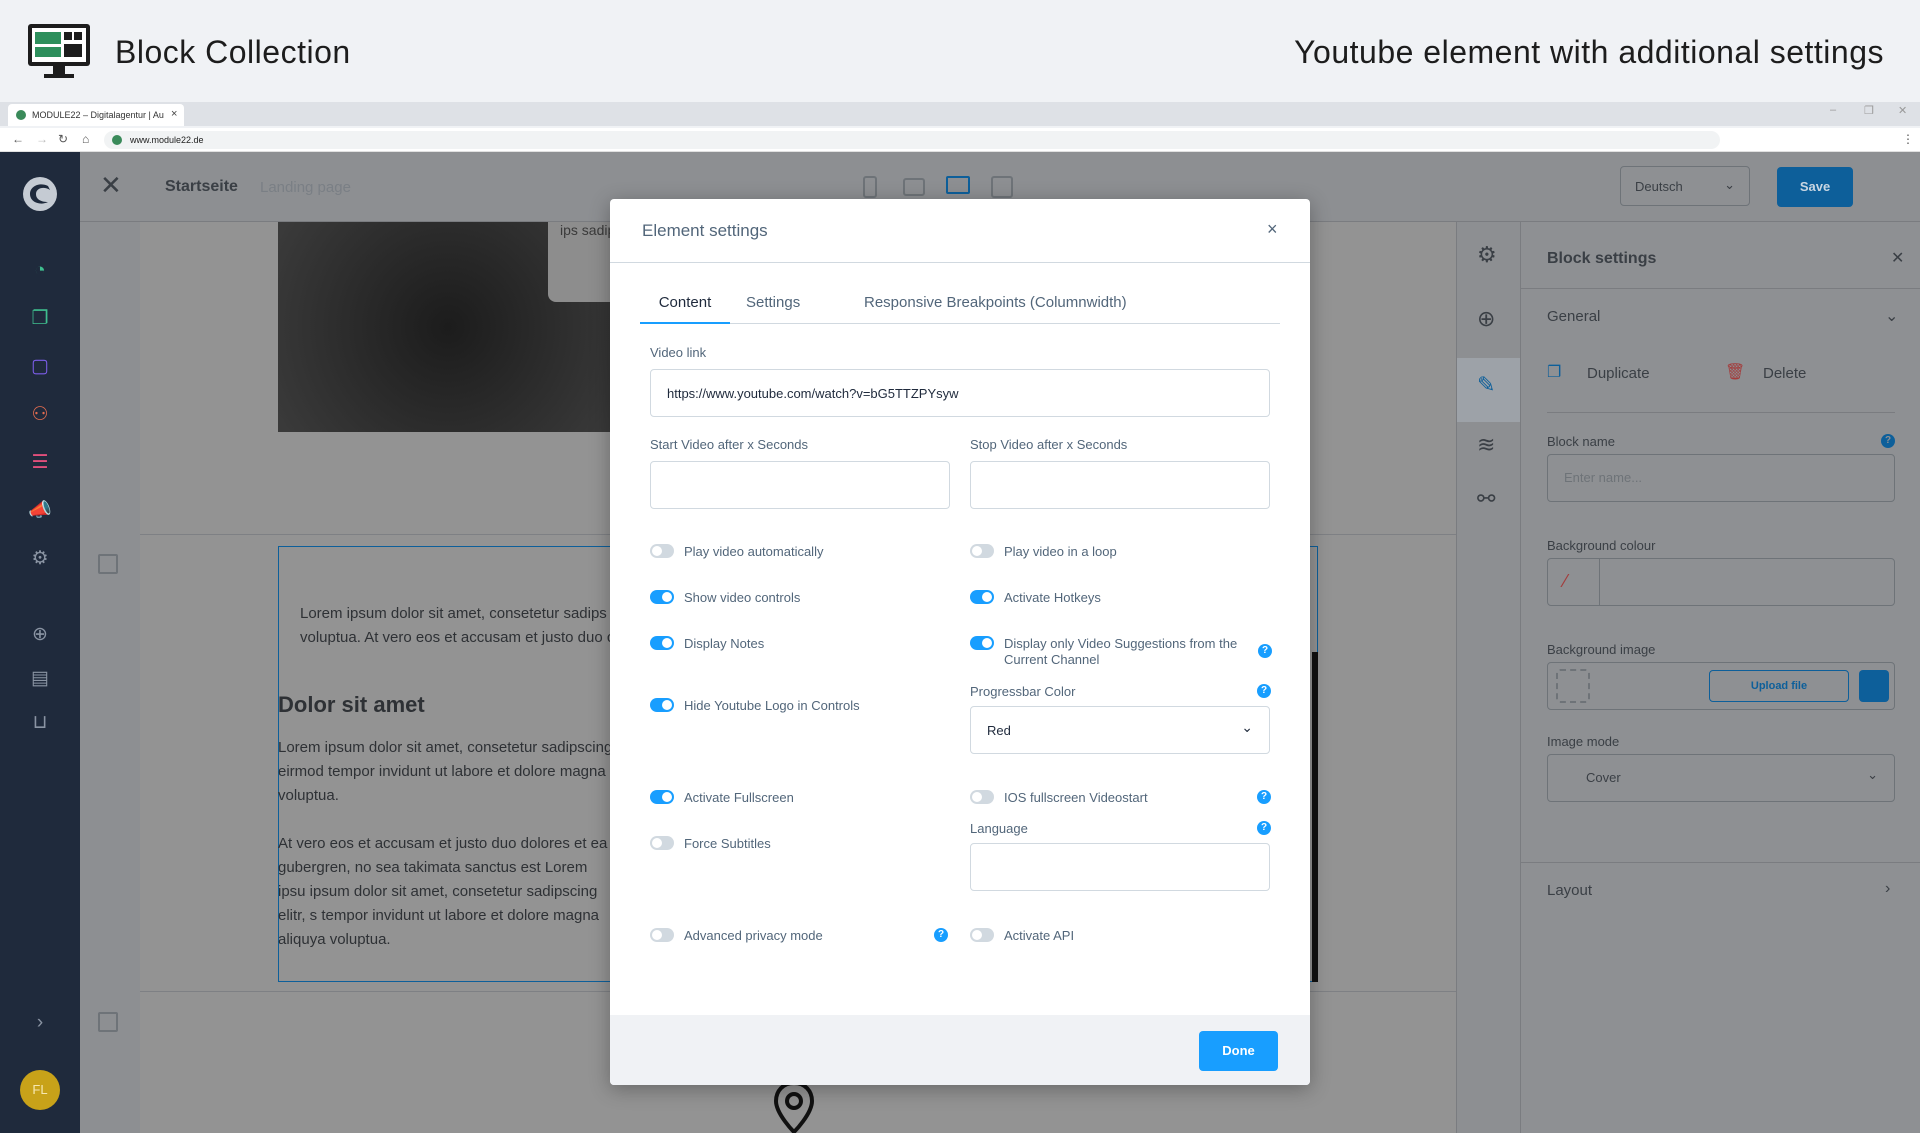  What do you see at coordinates (1602, 258) in the screenshot?
I see `block-settings-title: Block settings` at bounding box center [1602, 258].